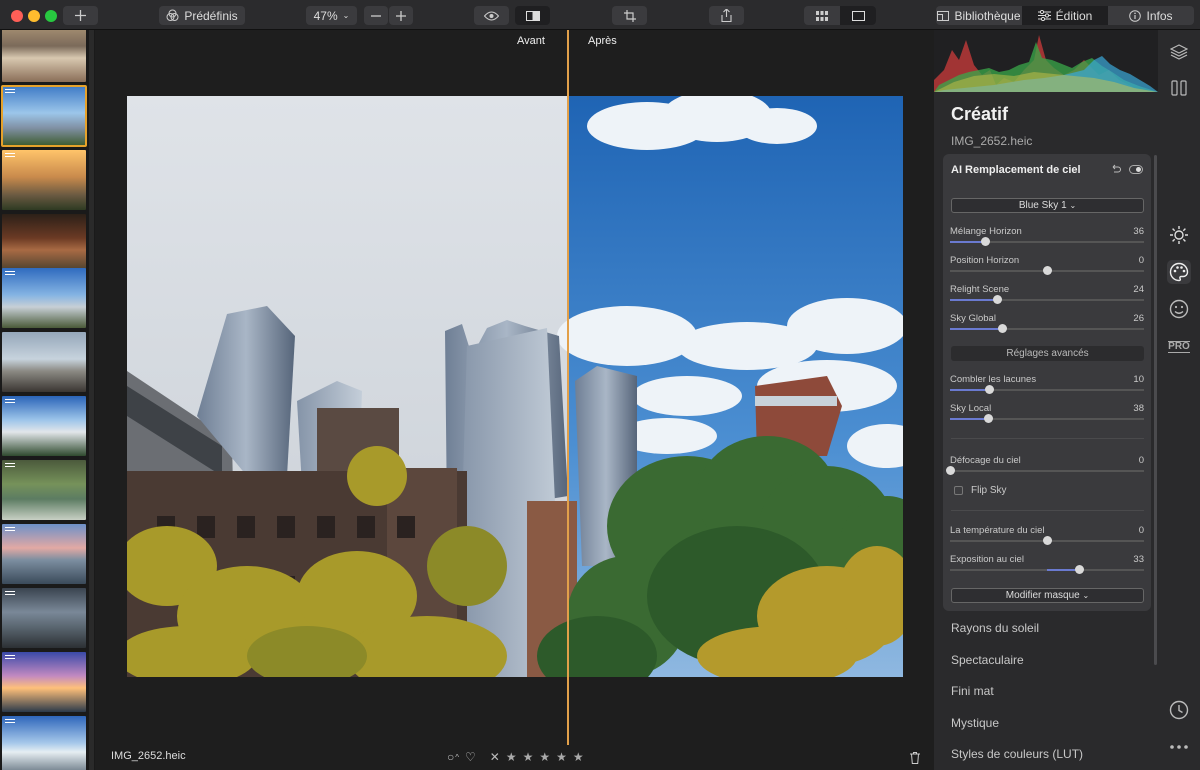  I want to click on layers-button, so click(1179, 52).